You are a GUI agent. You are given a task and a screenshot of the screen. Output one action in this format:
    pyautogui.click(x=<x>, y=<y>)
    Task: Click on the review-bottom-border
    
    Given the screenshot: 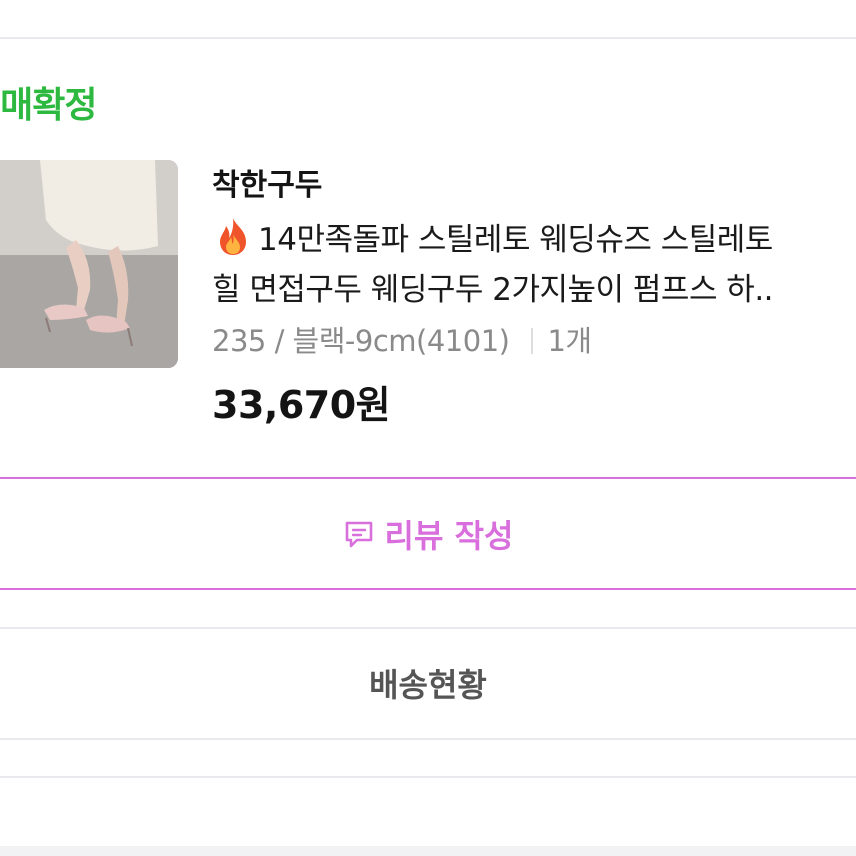 What is the action you would take?
    pyautogui.click(x=428, y=589)
    